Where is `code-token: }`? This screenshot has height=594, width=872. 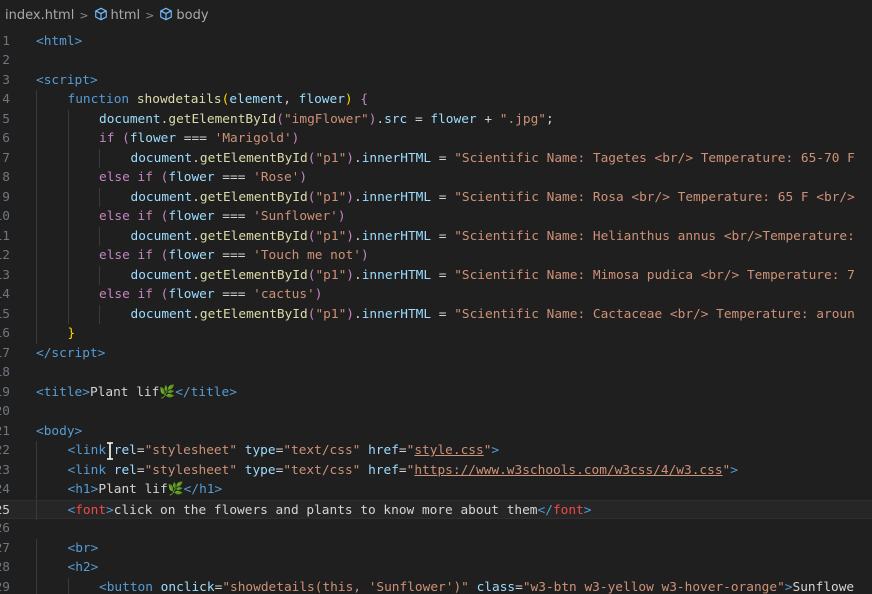
code-token: } is located at coordinates (71, 333).